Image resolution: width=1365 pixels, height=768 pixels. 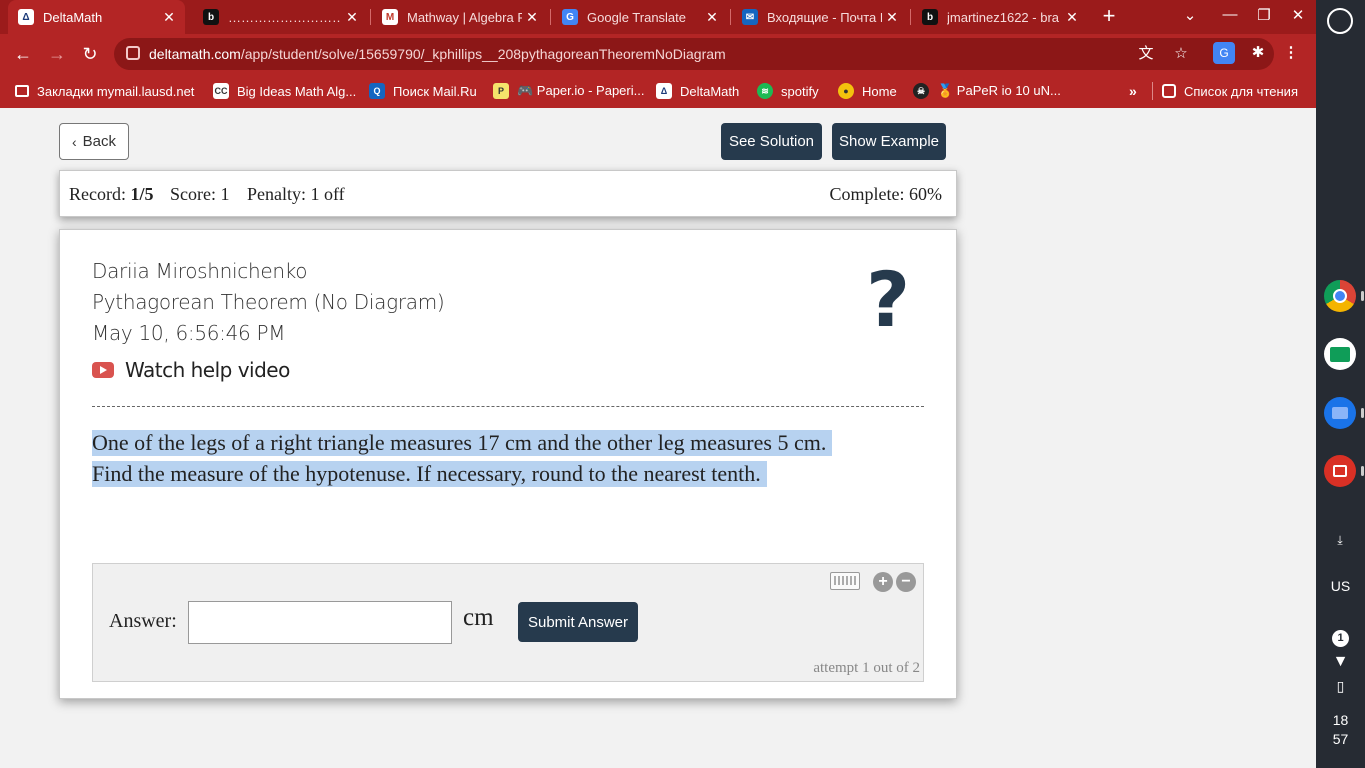 I want to click on bookmark-spotify: ≋ spotify, so click(x=788, y=91).